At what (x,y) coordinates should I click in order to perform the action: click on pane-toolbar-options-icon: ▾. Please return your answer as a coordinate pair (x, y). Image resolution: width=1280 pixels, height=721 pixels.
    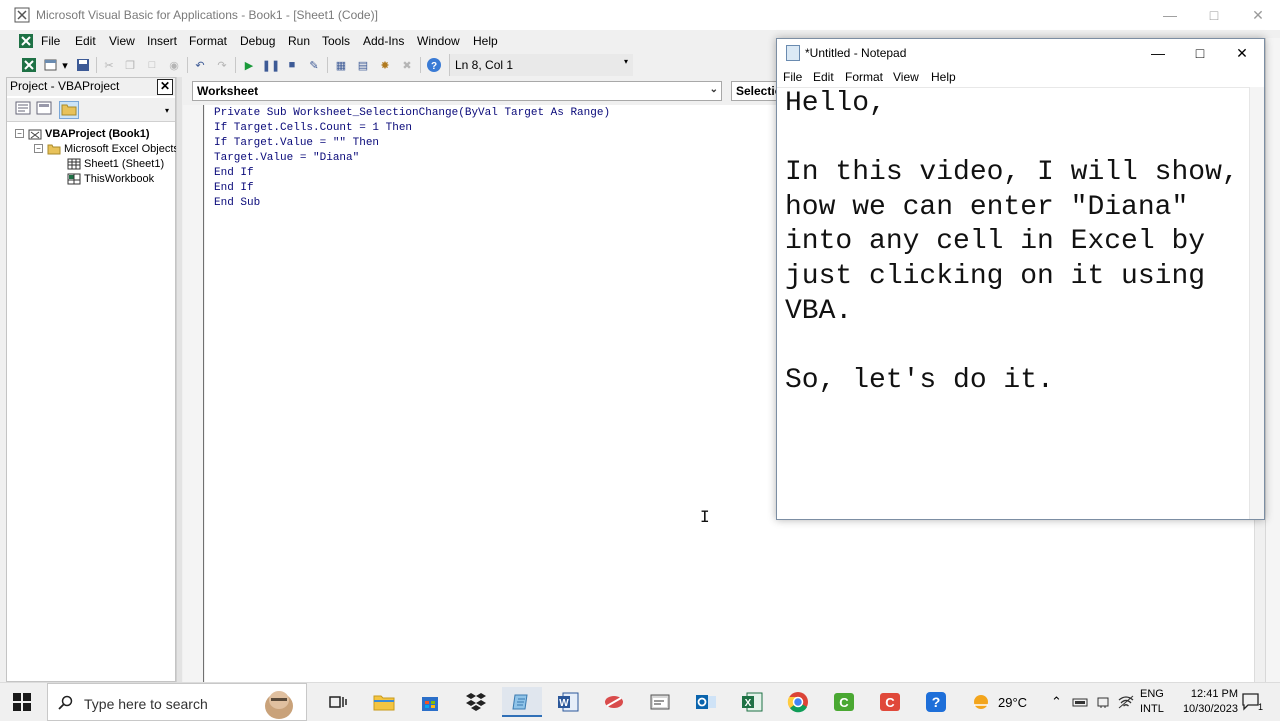
    Looking at the image, I should click on (167, 110).